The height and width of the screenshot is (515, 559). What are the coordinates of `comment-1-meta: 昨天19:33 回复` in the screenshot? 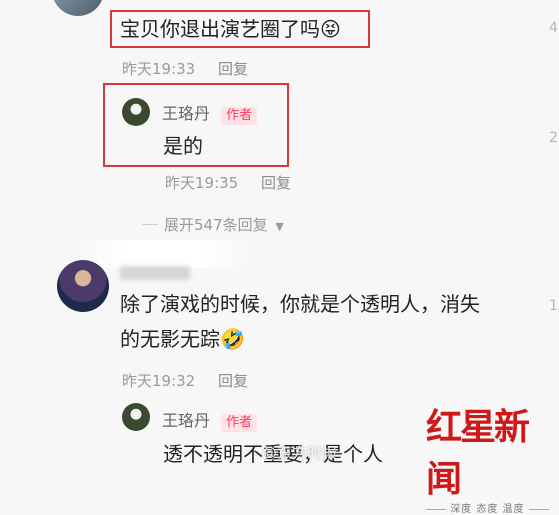 It's located at (185, 68).